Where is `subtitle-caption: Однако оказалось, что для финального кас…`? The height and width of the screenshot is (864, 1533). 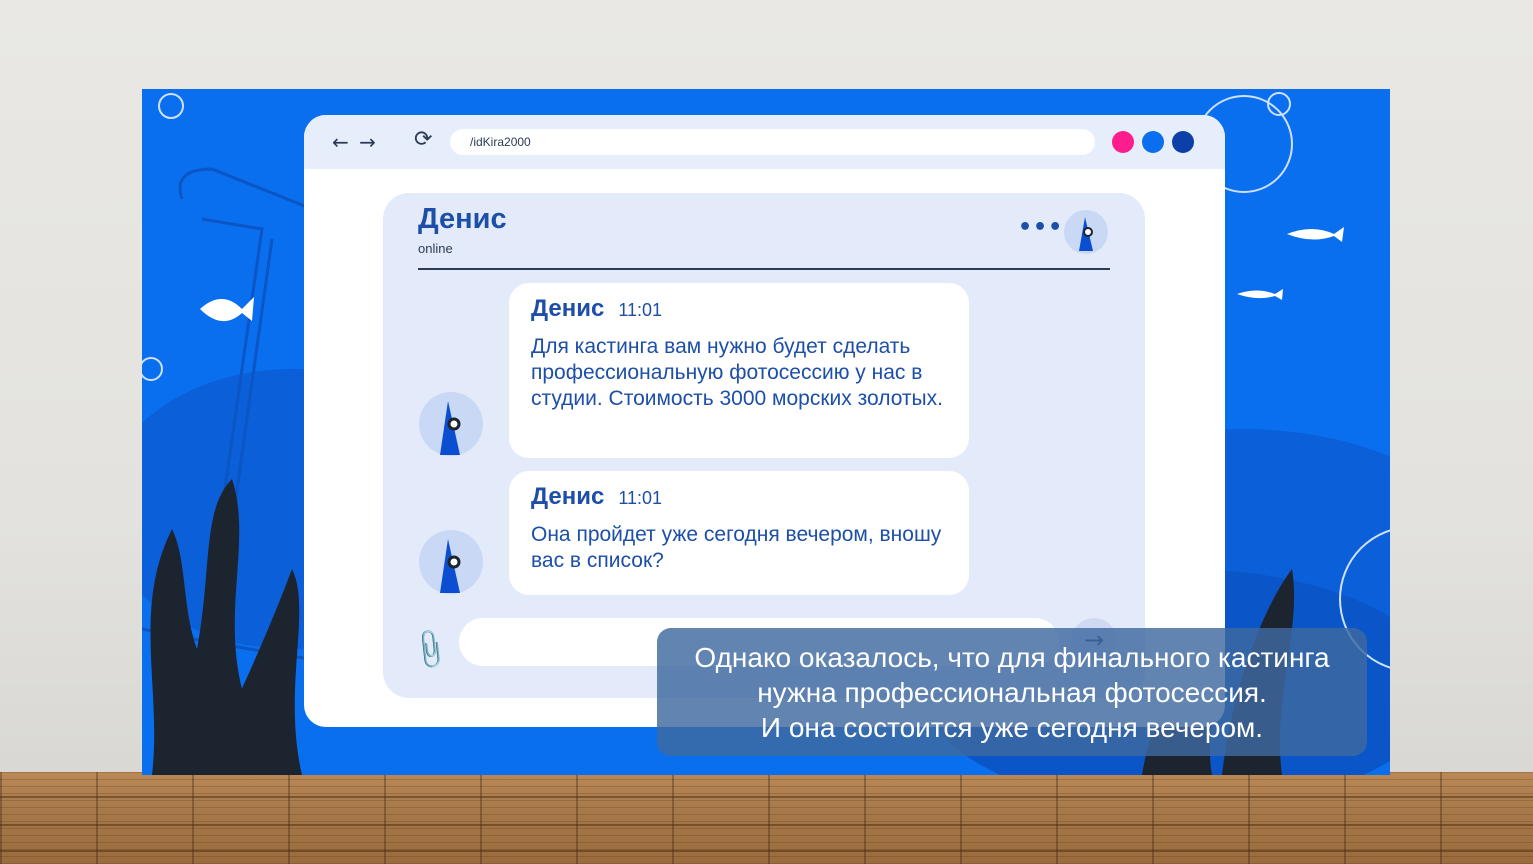
subtitle-caption: Однако оказалось, что для финального кас… is located at coordinates (1012, 692).